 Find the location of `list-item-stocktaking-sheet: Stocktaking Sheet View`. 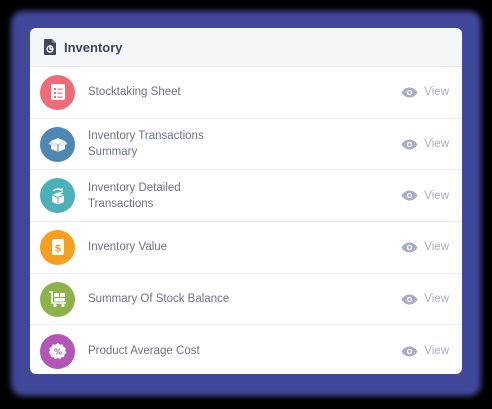

list-item-stocktaking-sheet: Stocktaking Sheet View is located at coordinates (246, 93).